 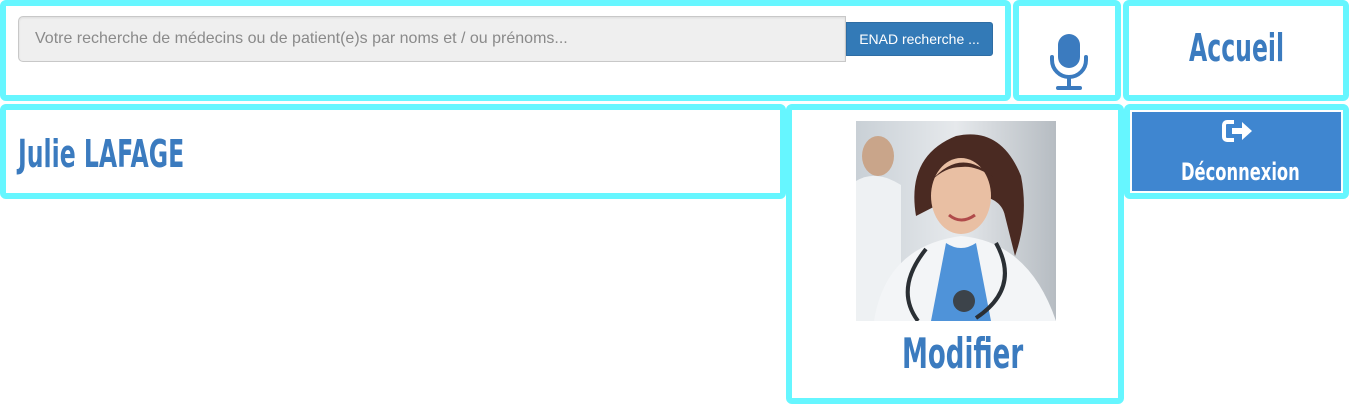 What do you see at coordinates (432, 39) in the screenshot?
I see `search-input` at bounding box center [432, 39].